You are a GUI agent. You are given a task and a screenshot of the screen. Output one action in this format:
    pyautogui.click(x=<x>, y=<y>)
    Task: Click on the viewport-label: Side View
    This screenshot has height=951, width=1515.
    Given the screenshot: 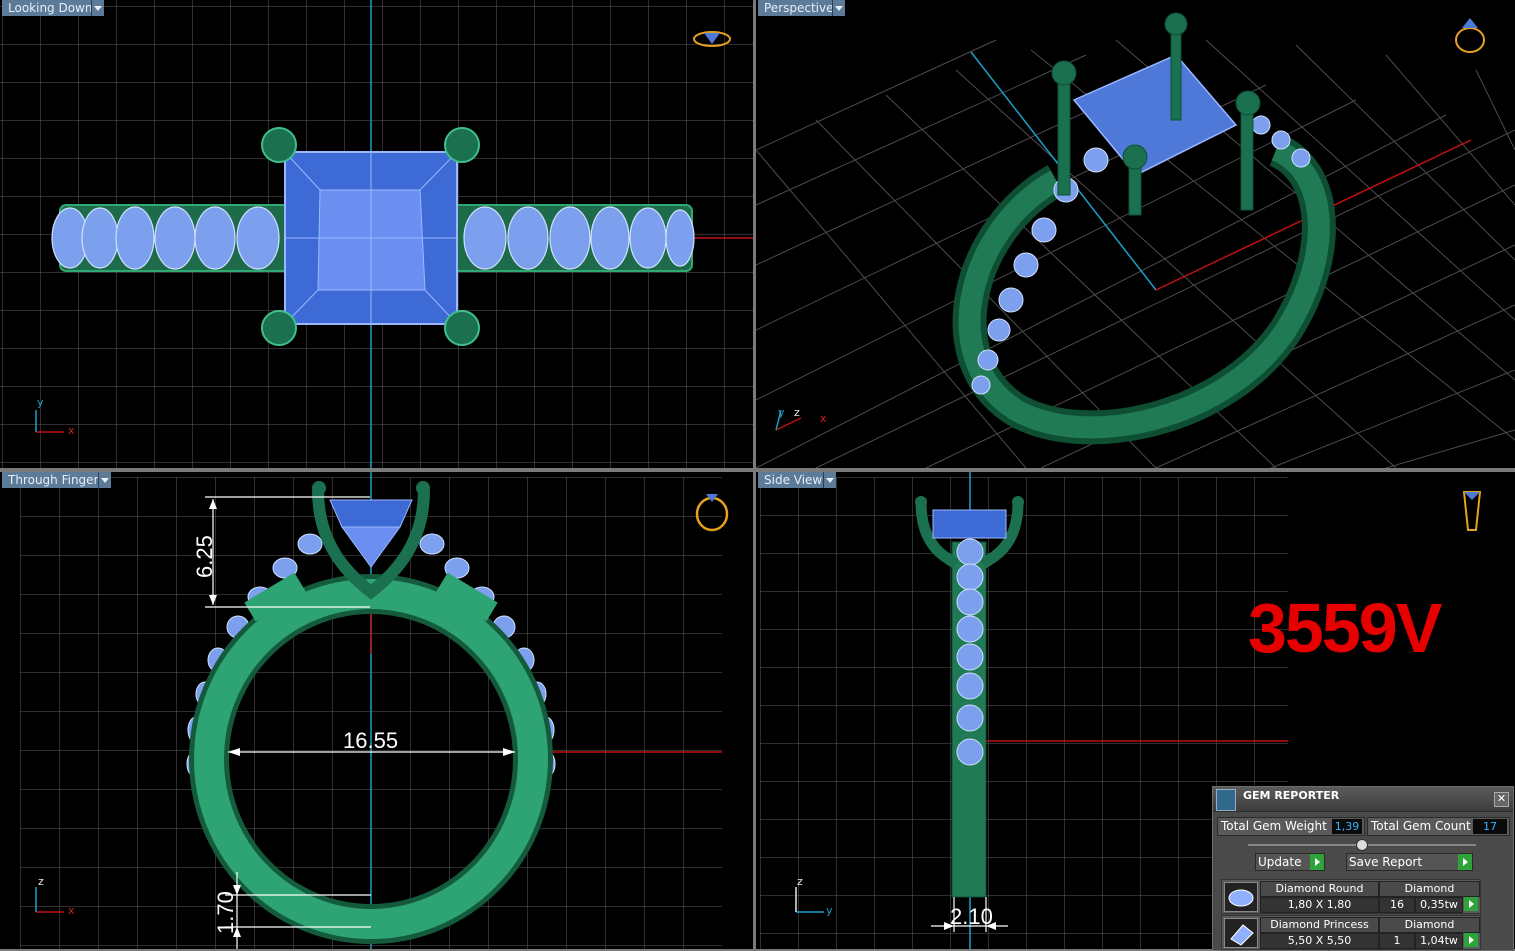 What is the action you would take?
    pyautogui.click(x=794, y=480)
    